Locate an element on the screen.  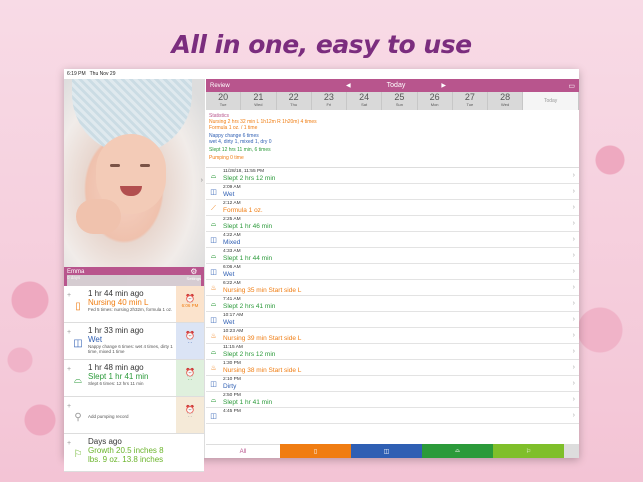
entry-row: ◫ 4:45 PM › is located at coordinates (392, 416).